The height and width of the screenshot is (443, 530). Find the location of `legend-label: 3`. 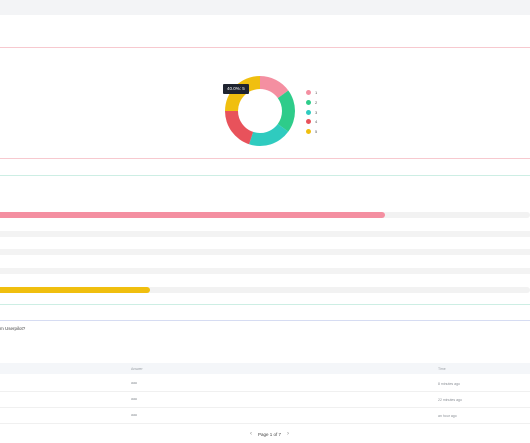

legend-label: 3 is located at coordinates (316, 112).